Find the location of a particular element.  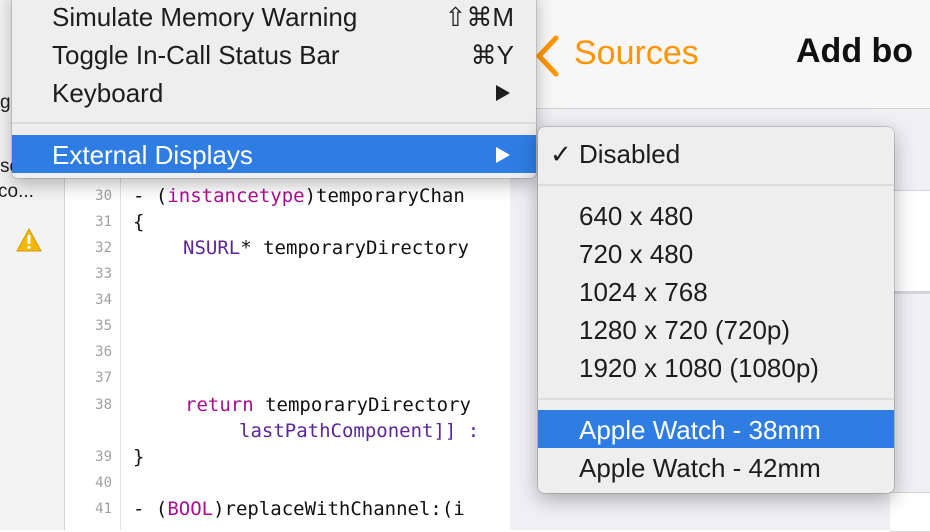

code-token: )replaceWithChannel:(i is located at coordinates (339, 509).